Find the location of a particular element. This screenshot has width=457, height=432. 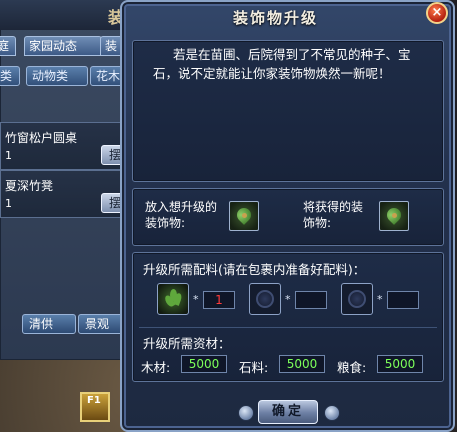

home-decor-titlebar: 装 is located at coordinates (66, 15).